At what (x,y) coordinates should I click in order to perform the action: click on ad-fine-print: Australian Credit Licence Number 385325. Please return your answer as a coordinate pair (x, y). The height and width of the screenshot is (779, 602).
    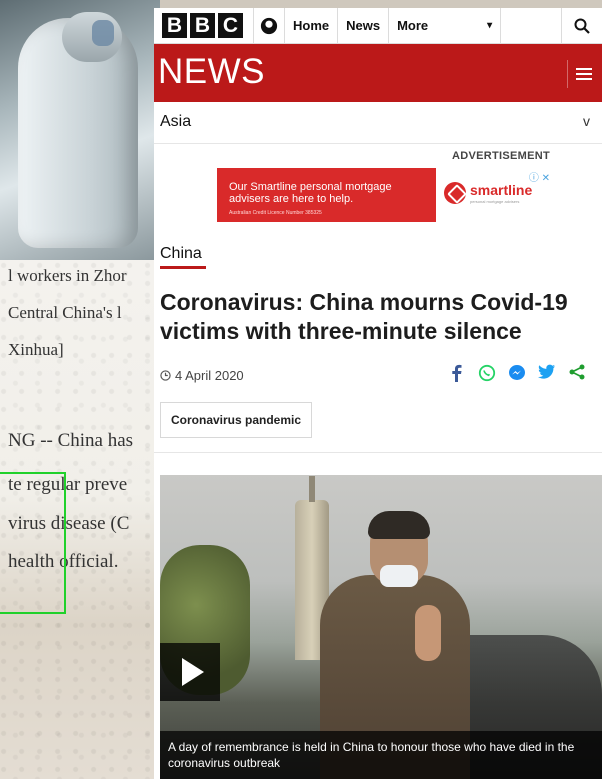
    Looking at the image, I should click on (275, 213).